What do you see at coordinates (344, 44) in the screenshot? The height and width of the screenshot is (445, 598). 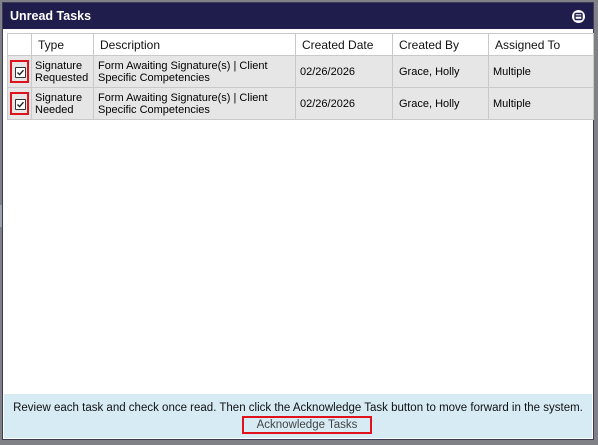 I see `column-header-created-date: Created Date` at bounding box center [344, 44].